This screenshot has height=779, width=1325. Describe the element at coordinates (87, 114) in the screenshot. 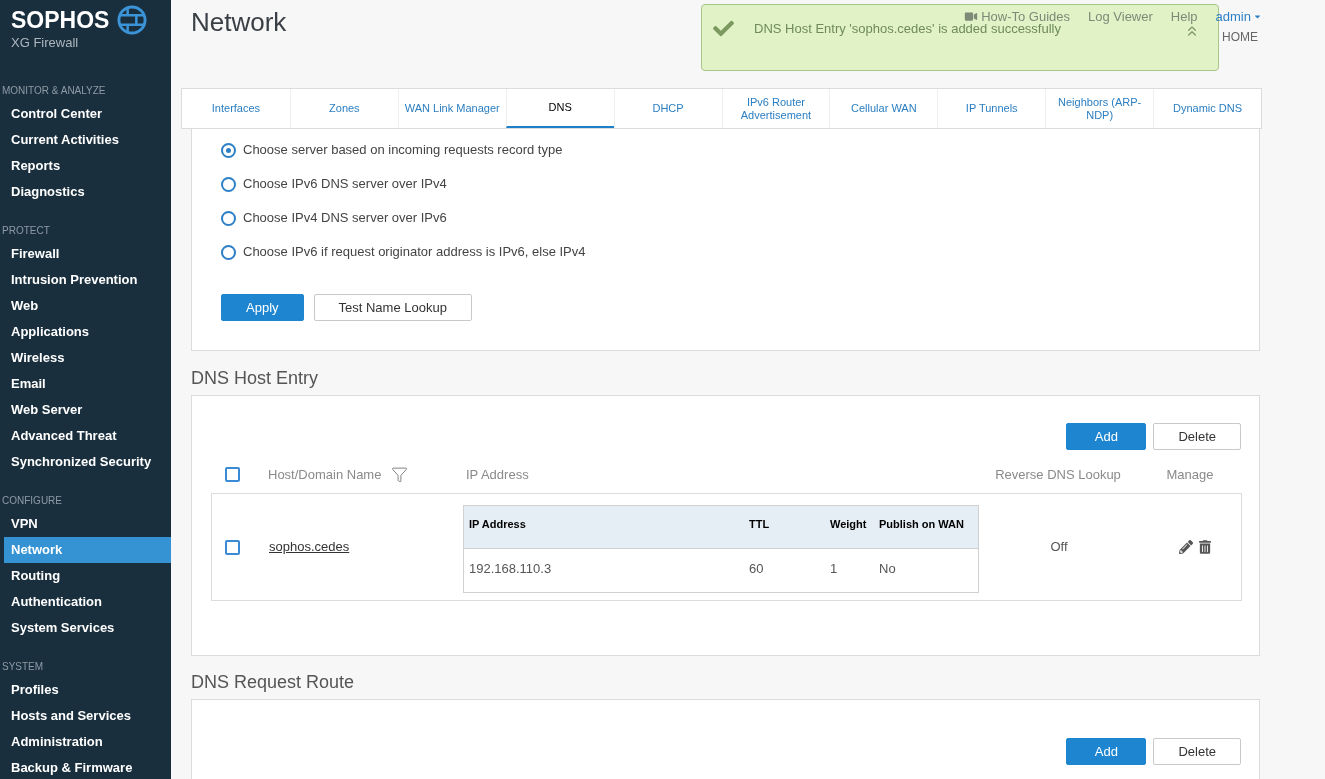

I see `sidebar-item: Control Center` at that location.